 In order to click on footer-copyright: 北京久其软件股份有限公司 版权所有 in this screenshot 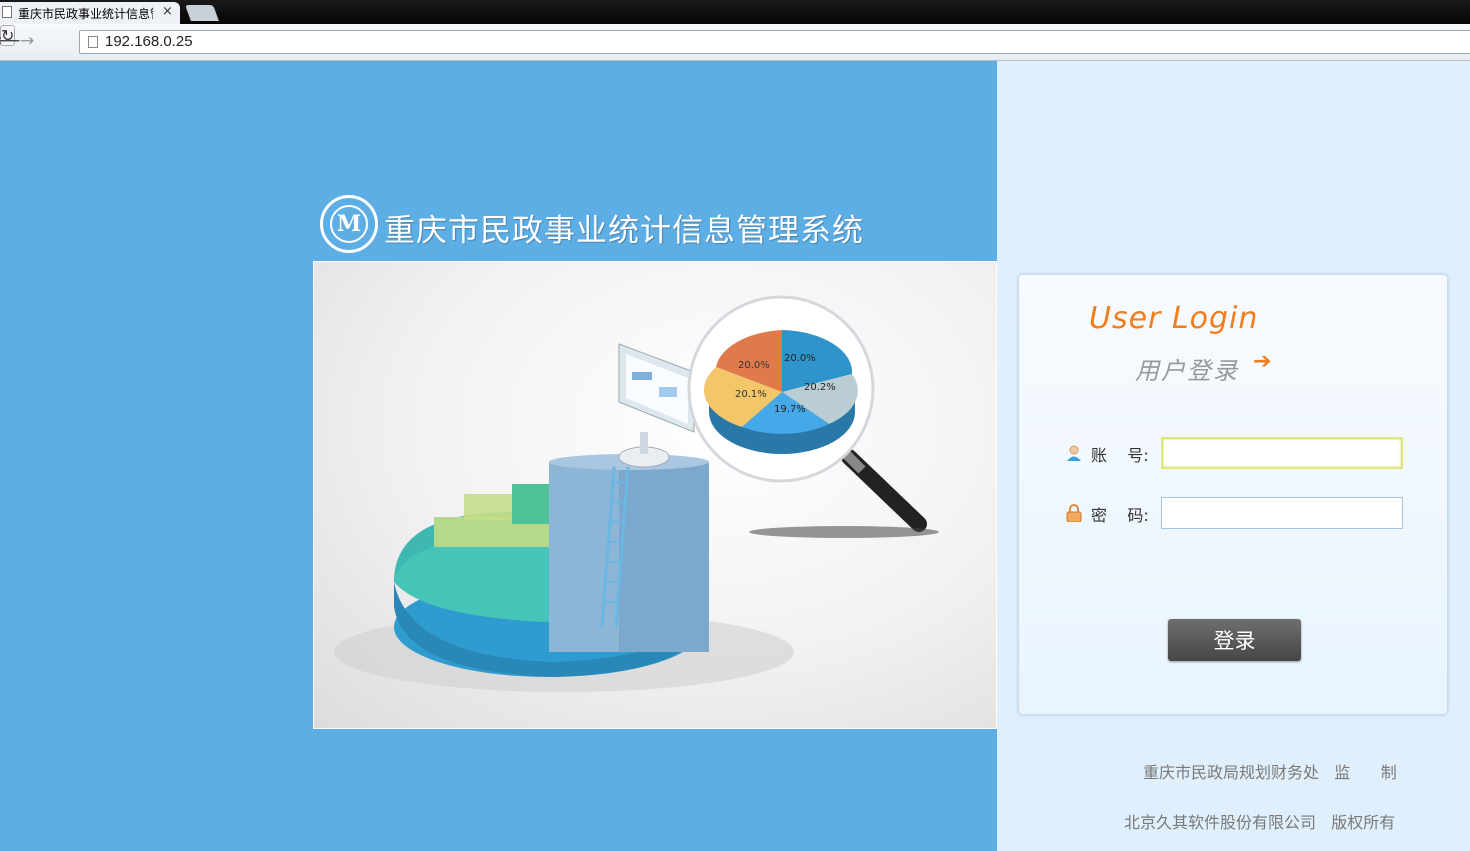, I will do `click(1260, 822)`.